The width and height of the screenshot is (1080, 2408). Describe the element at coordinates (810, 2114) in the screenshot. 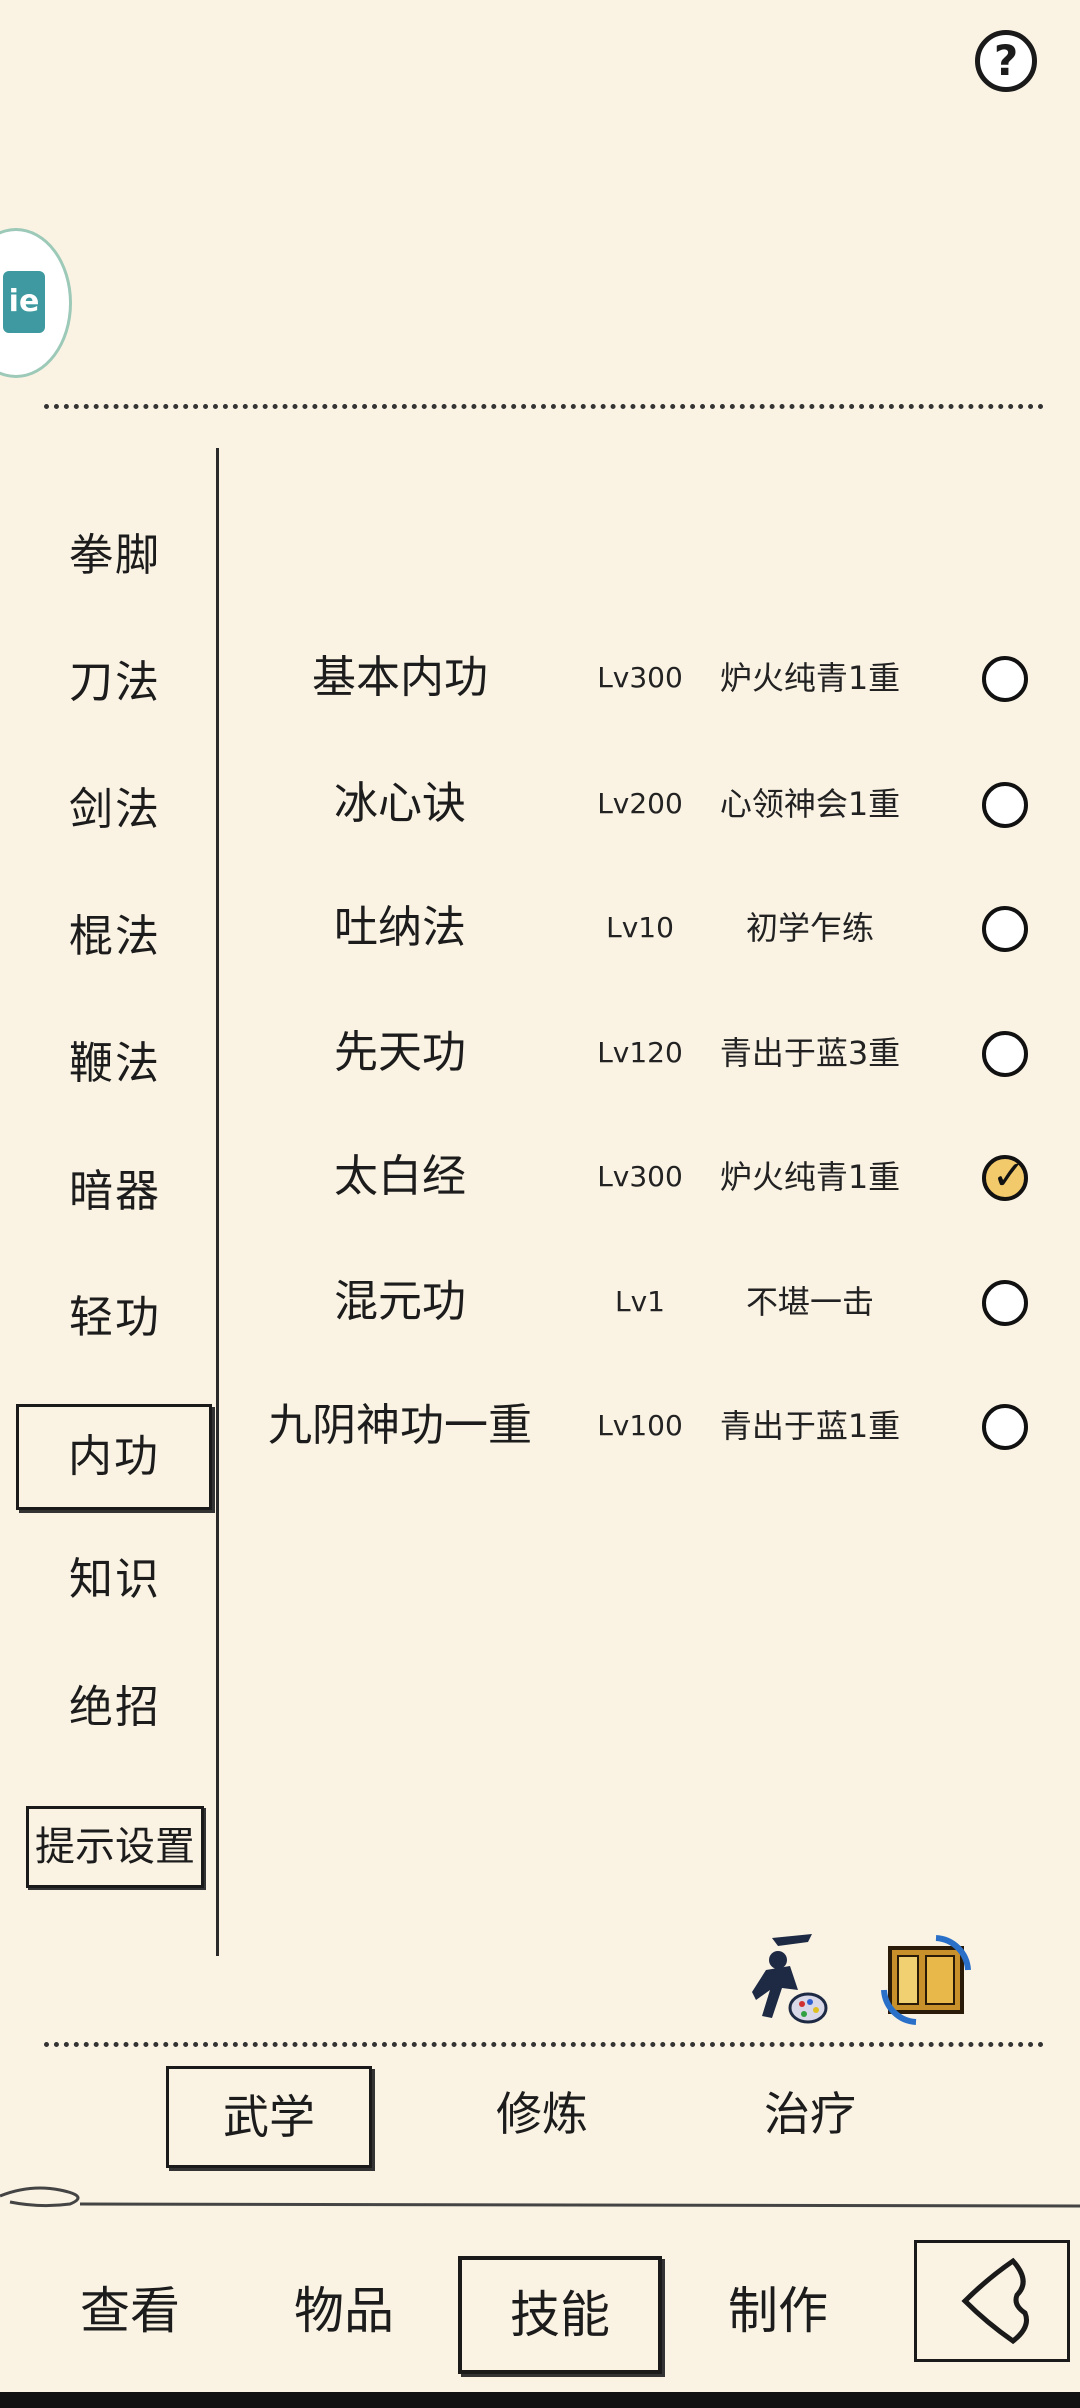

I see `tab-zhiliao: 治疗` at that location.